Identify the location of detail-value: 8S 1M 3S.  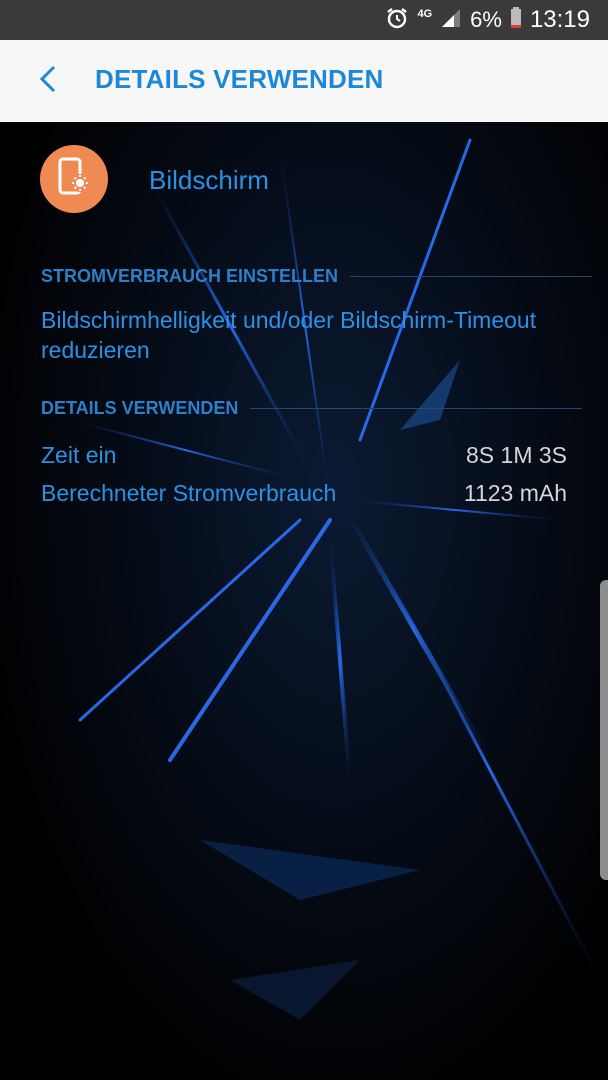
(516, 455).